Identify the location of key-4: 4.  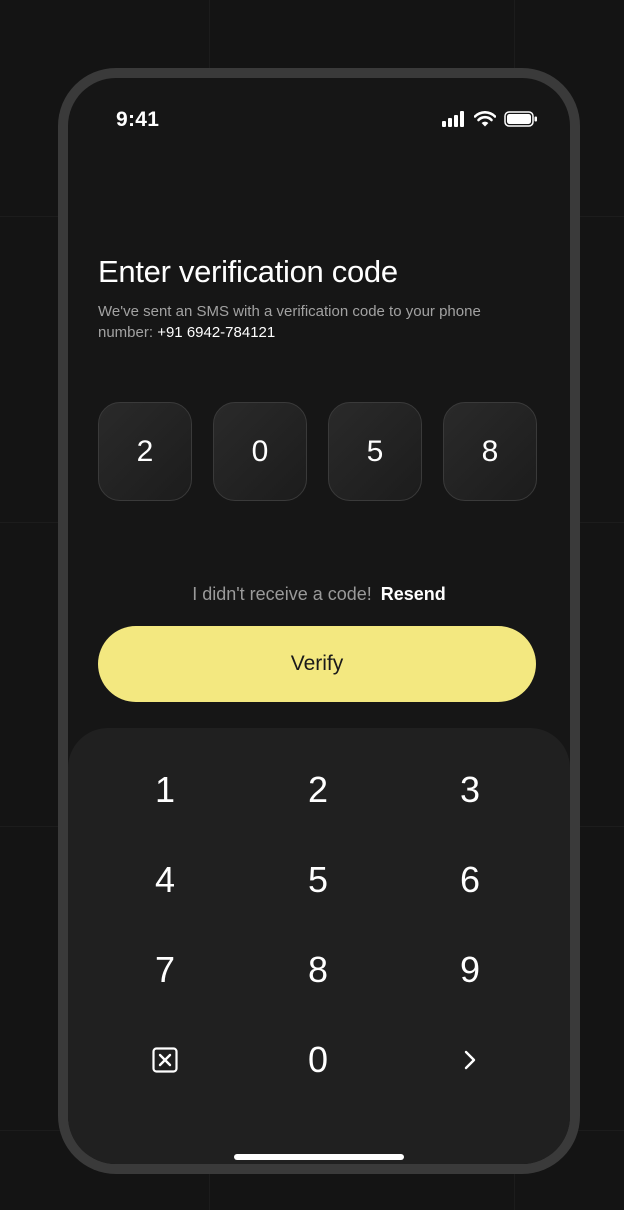
(165, 880).